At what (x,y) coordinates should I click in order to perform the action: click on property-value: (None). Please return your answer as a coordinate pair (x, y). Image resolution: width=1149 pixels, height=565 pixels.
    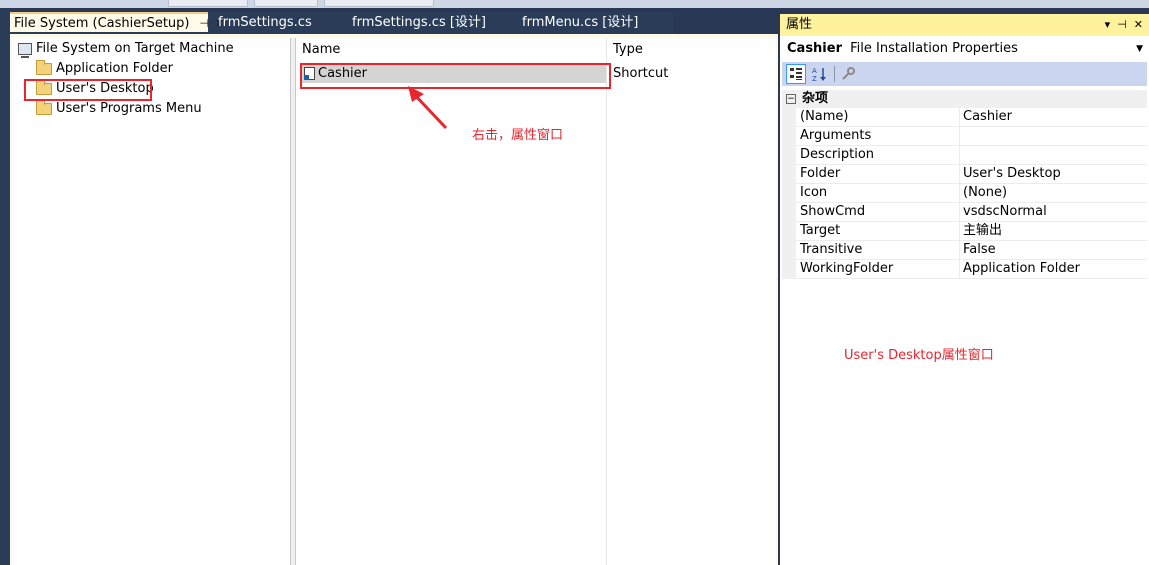
    Looking at the image, I should click on (985, 192).